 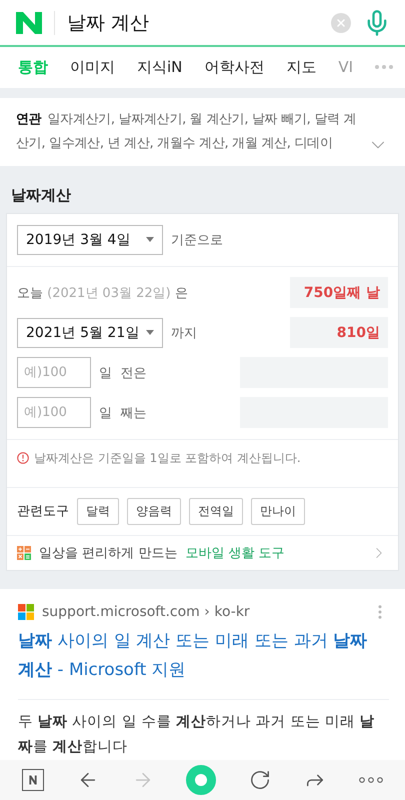 I want to click on days-label: 일 전은, so click(x=122, y=373).